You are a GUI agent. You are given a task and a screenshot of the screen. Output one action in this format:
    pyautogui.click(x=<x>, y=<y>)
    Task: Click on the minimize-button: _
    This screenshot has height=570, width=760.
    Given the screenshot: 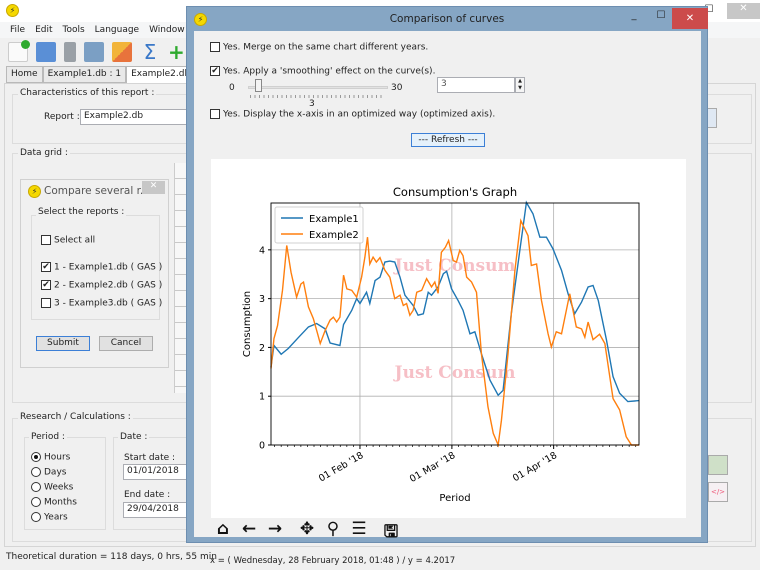 What is the action you would take?
    pyautogui.click(x=634, y=18)
    